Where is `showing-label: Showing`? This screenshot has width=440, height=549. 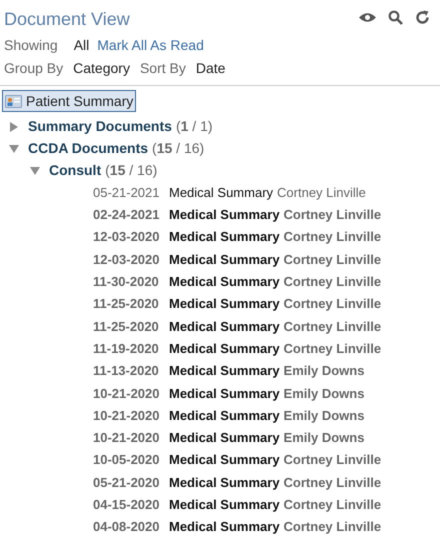
showing-label: Showing is located at coordinates (31, 45).